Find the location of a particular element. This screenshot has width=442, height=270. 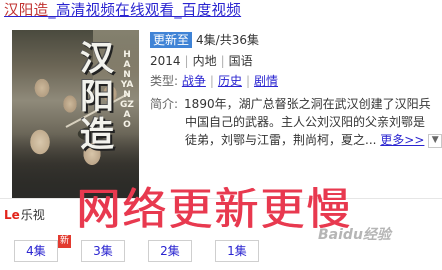

info-row: 2014 | 内地 | 国语 is located at coordinates (201, 61).